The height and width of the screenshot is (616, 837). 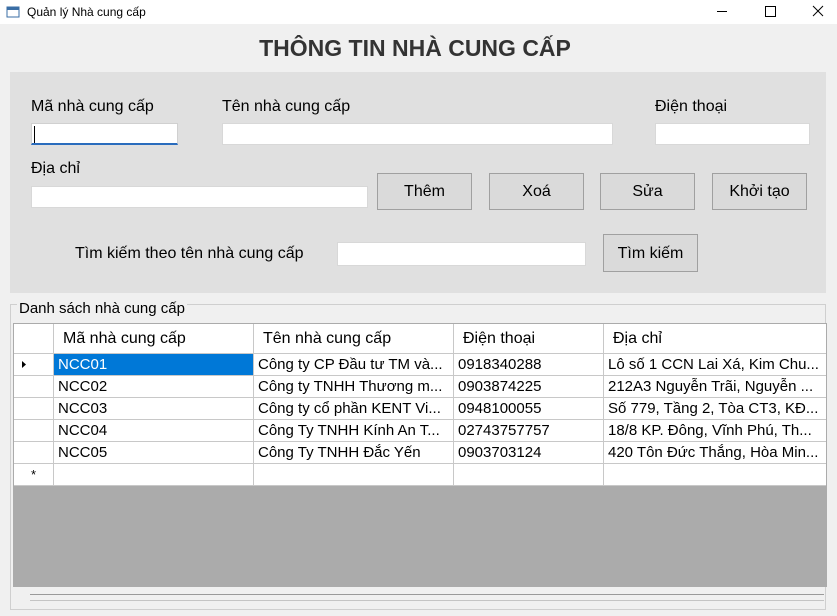 I want to click on page-title: THÔNG TIN NHÀ CUNG CẤP, so click(x=415, y=48).